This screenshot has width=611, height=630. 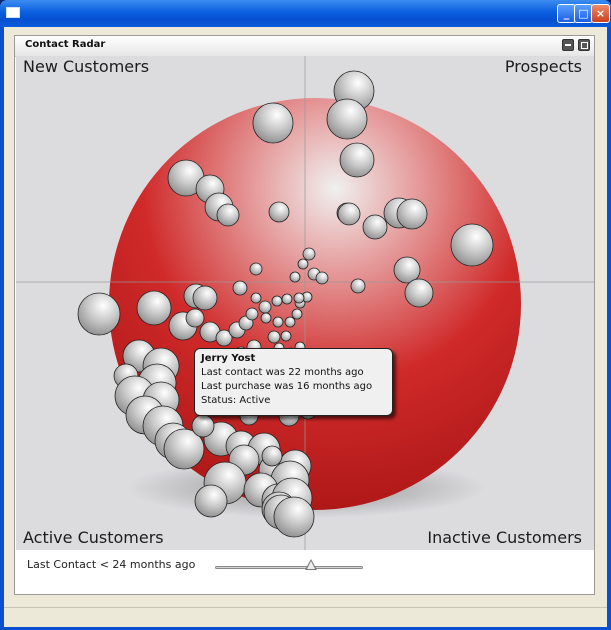 What do you see at coordinates (609, 328) in the screenshot?
I see `window-border-right` at bounding box center [609, 328].